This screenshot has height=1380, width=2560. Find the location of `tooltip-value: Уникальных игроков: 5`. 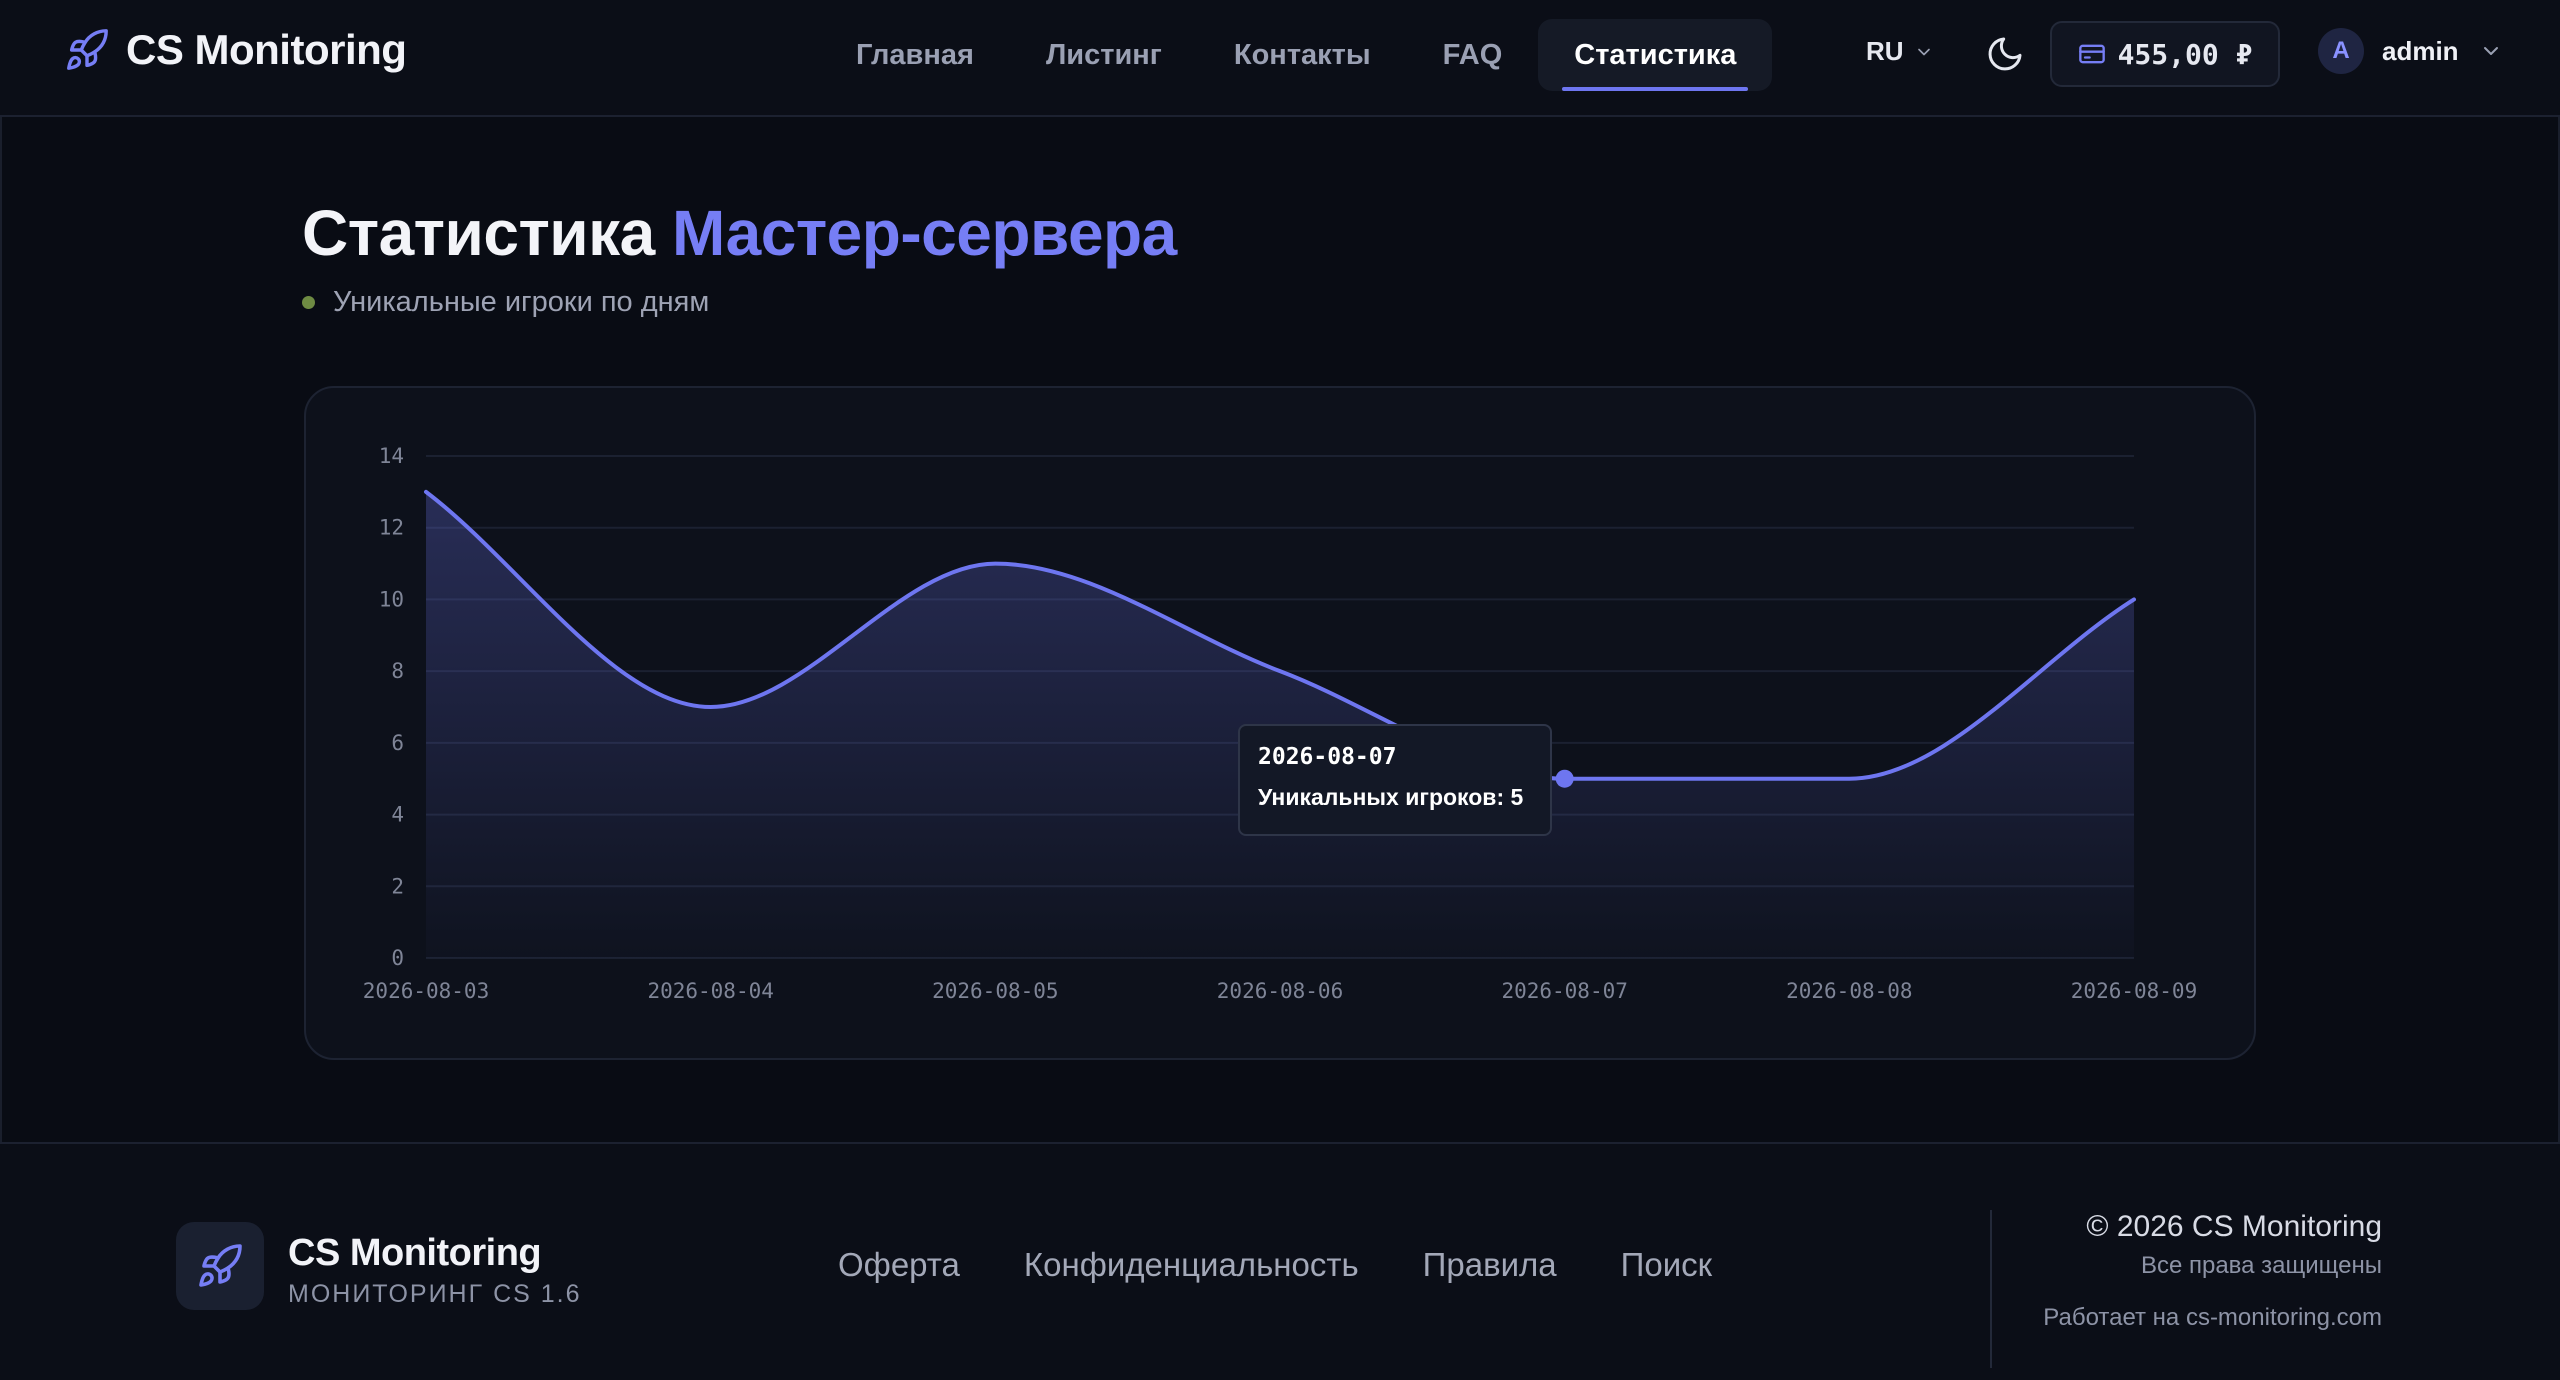

tooltip-value: Уникальных игроков: 5 is located at coordinates (1391, 797).